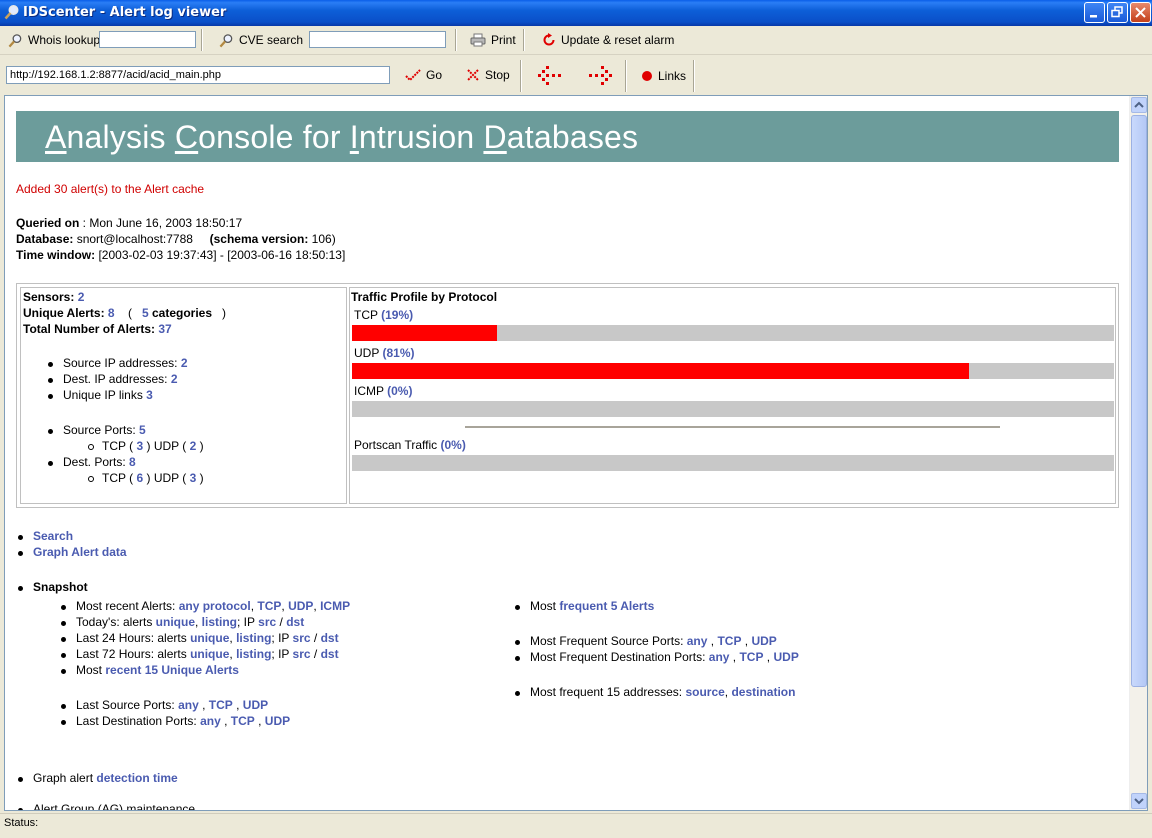 The width and height of the screenshot is (1152, 838). I want to click on unique-ip-links-link: 3, so click(149, 395).